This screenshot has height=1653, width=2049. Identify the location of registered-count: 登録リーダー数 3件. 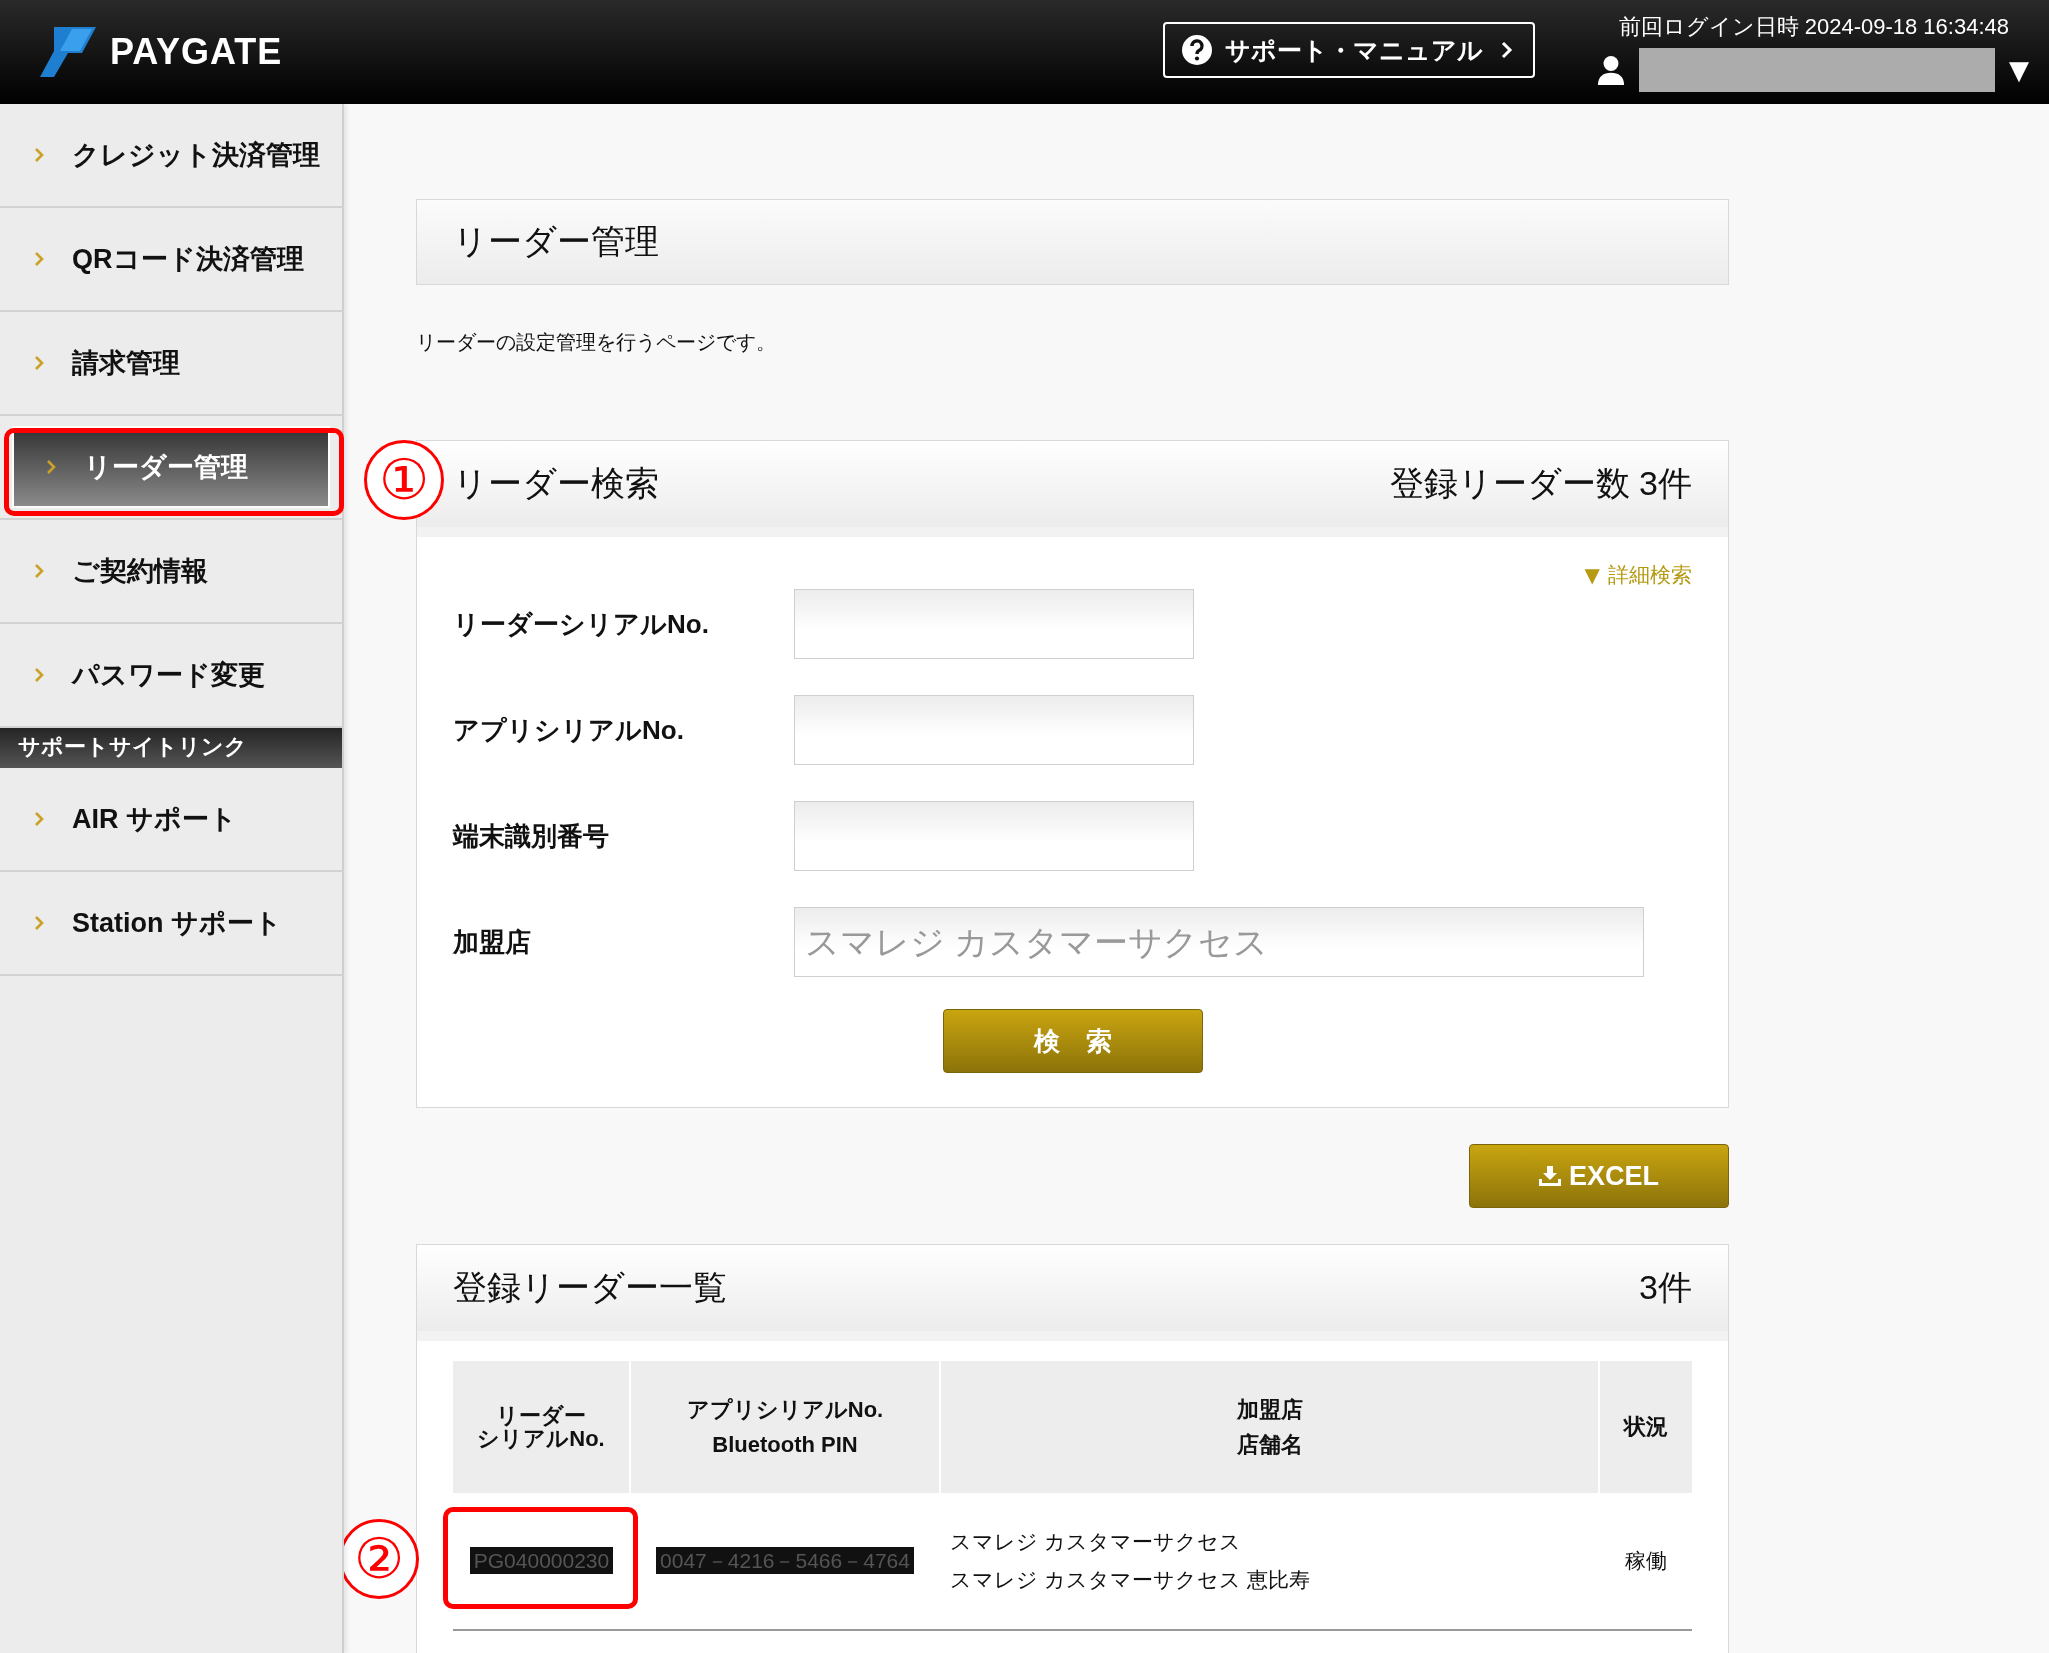
(1540, 483).